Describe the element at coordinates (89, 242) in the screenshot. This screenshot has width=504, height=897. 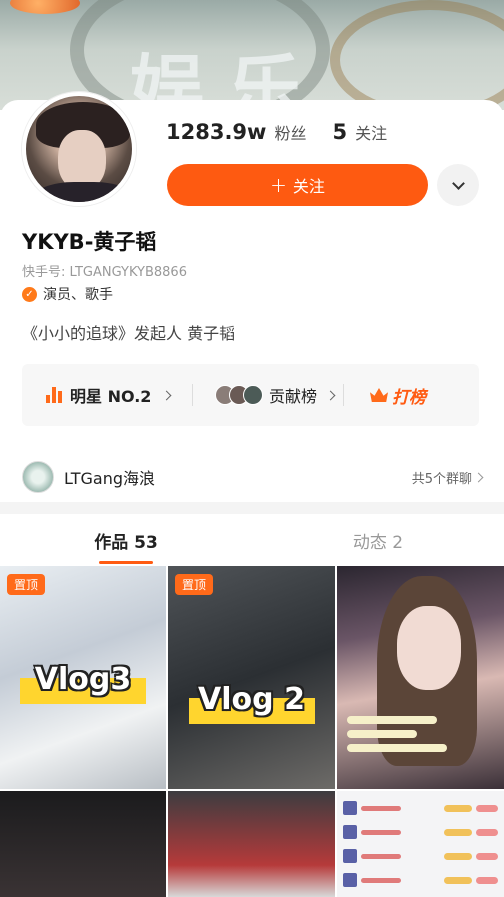
I see `profile-name: YKYB-黄子韬` at that location.